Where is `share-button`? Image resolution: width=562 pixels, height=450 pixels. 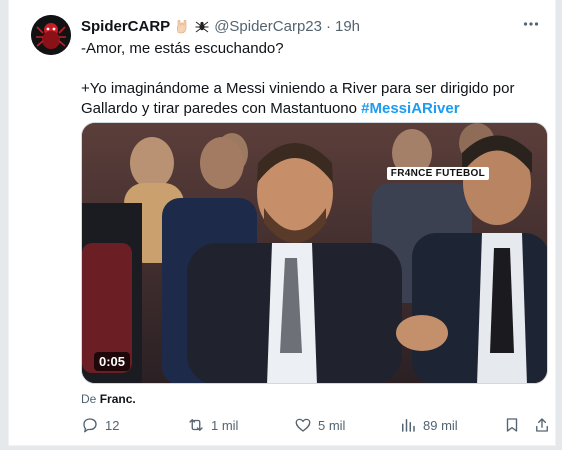
share-button is located at coordinates (542, 425).